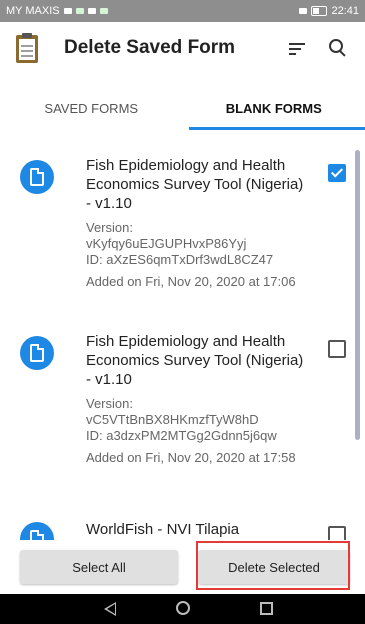  I want to click on search-icon, so click(338, 48).